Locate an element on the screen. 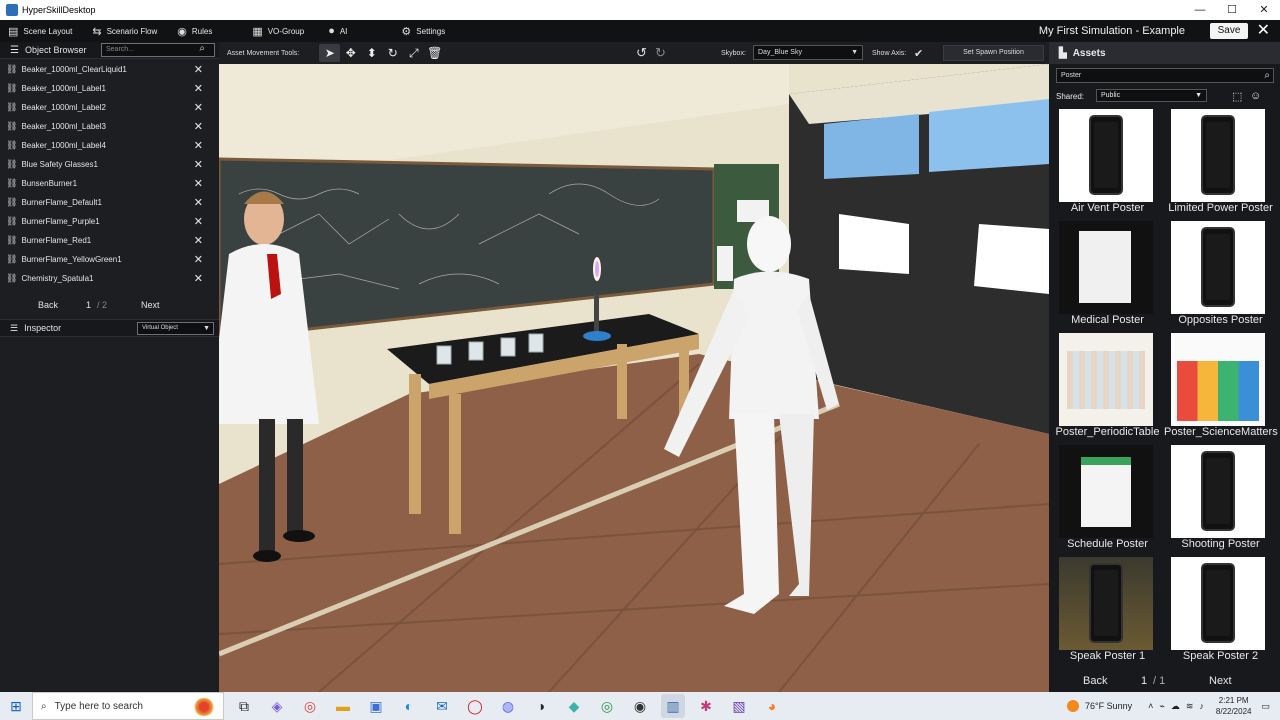 The width and height of the screenshot is (1280, 720). asset-thumbnail is located at coordinates (1106, 603).